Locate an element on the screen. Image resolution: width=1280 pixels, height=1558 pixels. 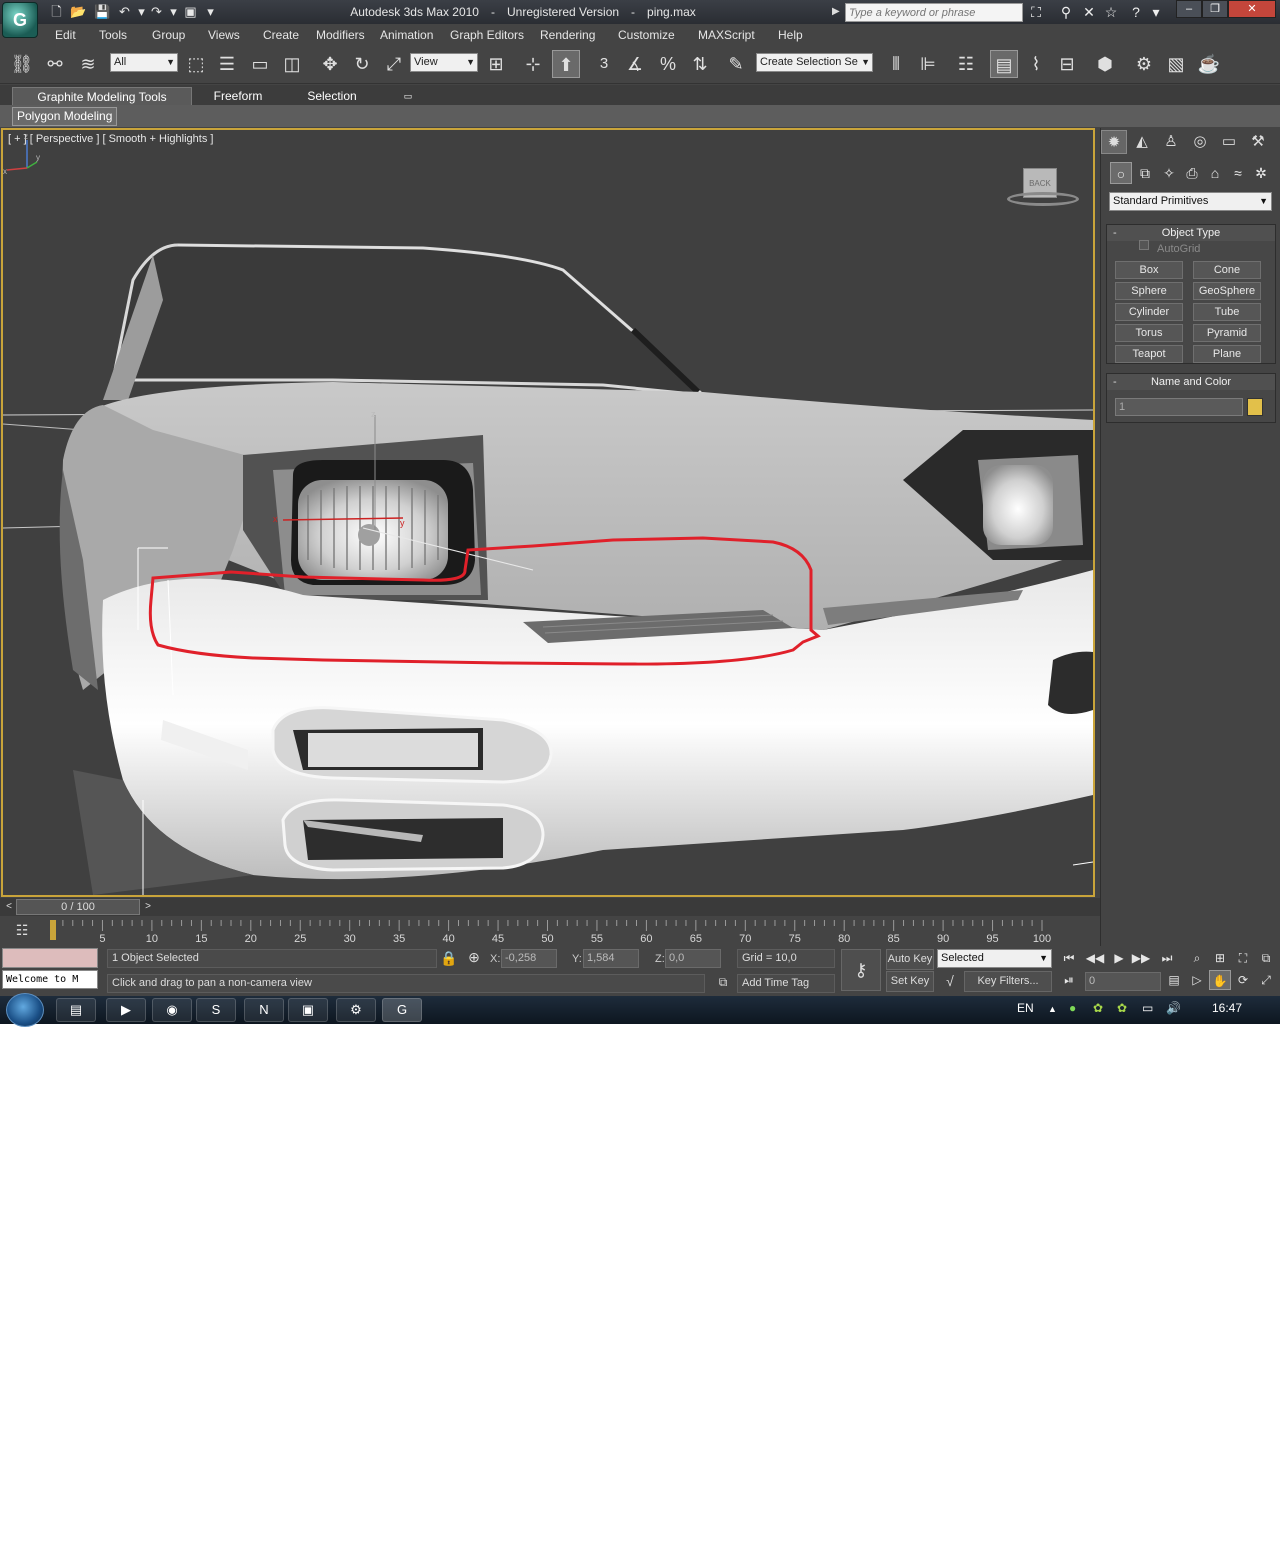
menu-help: Help is located at coordinates (790, 35).